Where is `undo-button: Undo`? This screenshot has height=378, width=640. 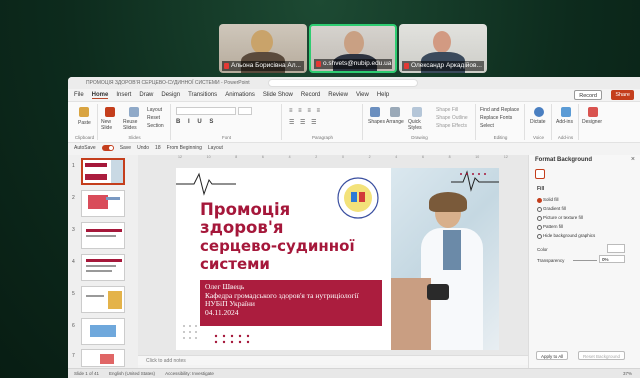
undo-button: Undo is located at coordinates (143, 148).